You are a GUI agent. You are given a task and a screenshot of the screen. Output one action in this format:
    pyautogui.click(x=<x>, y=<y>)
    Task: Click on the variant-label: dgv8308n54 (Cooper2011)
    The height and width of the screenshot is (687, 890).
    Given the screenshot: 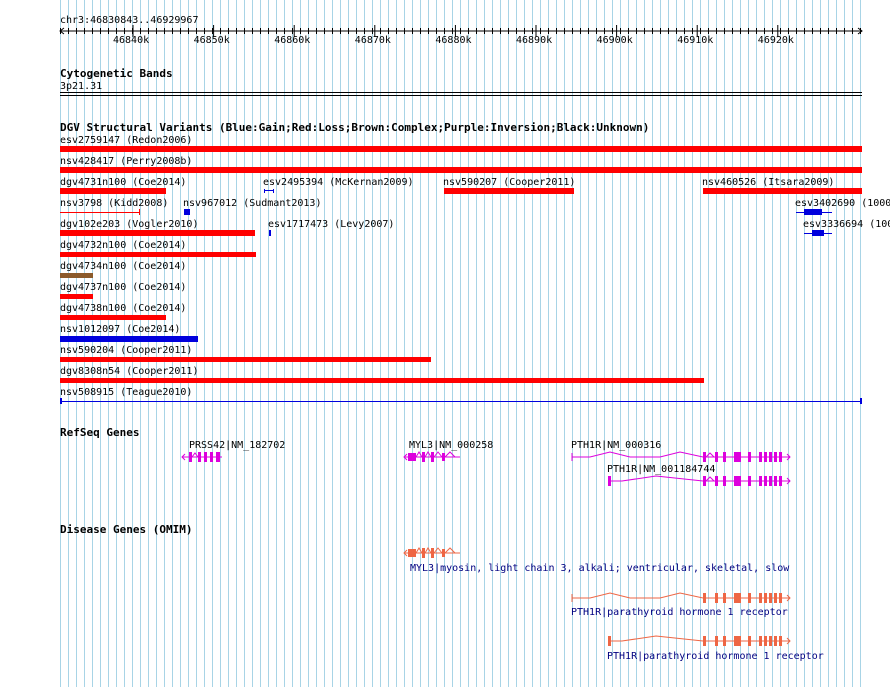 What is the action you would take?
    pyautogui.click(x=129, y=371)
    